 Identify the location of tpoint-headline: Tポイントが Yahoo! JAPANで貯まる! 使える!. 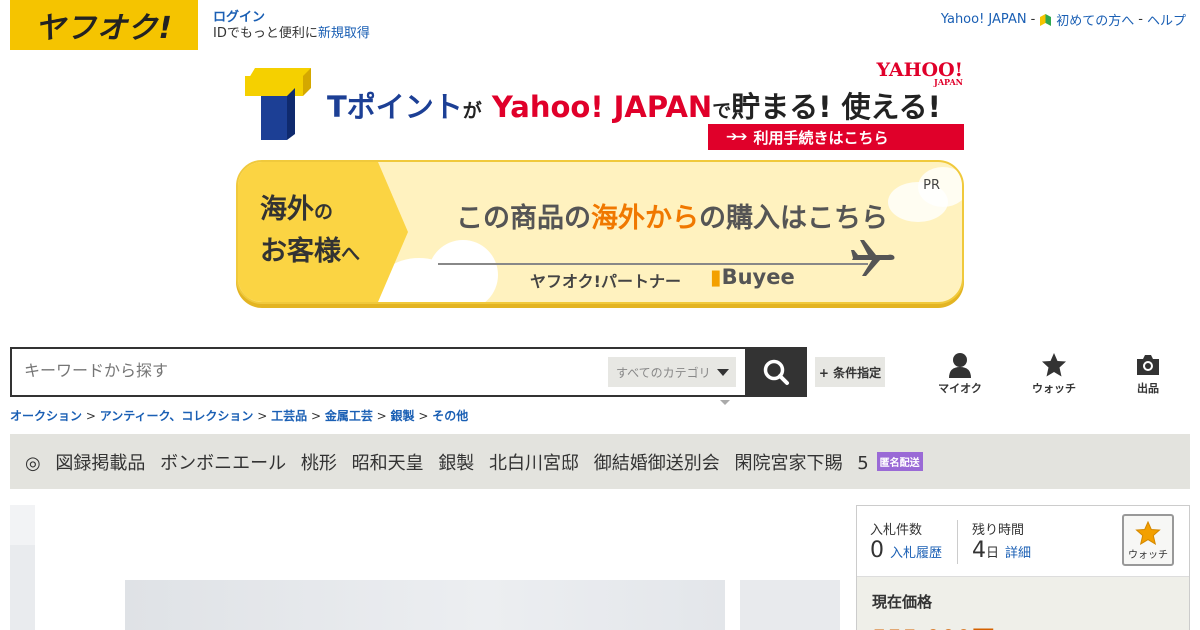
(634, 107).